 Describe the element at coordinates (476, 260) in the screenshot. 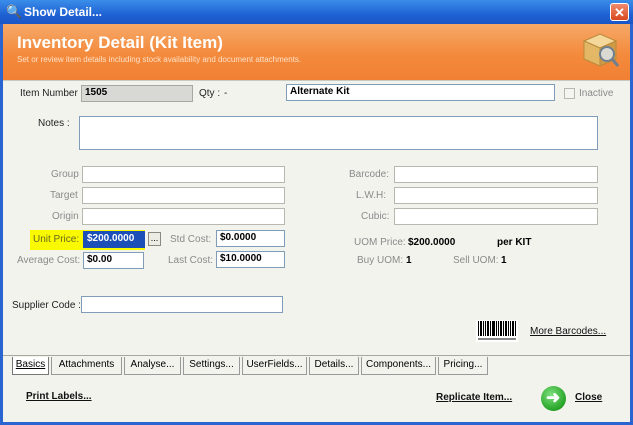

I see `sell-uom-label: Sell UOM:` at that location.